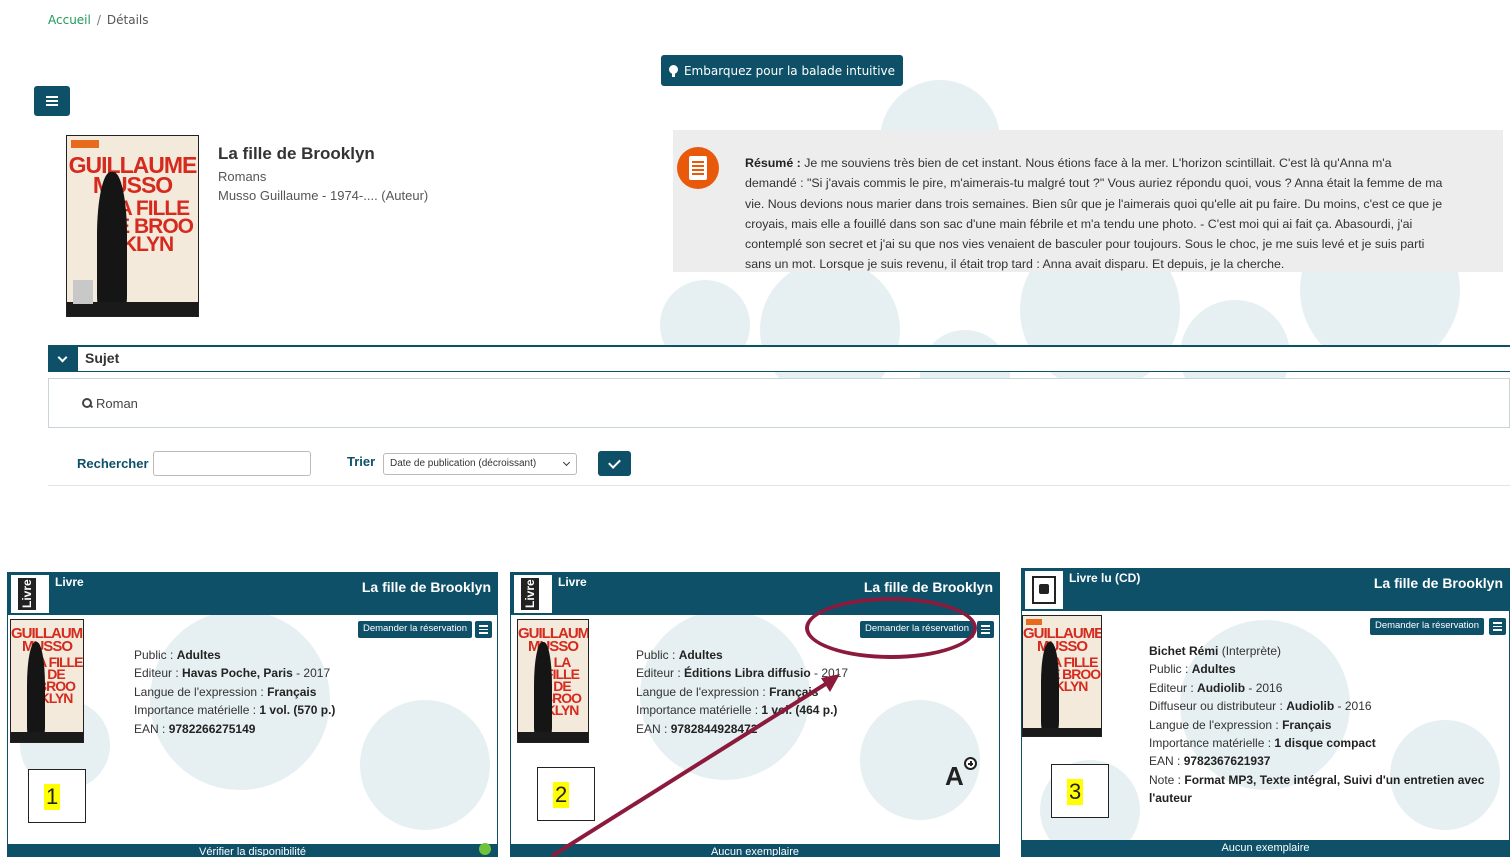  What do you see at coordinates (485, 849) in the screenshot?
I see `availability-dot-icon` at bounding box center [485, 849].